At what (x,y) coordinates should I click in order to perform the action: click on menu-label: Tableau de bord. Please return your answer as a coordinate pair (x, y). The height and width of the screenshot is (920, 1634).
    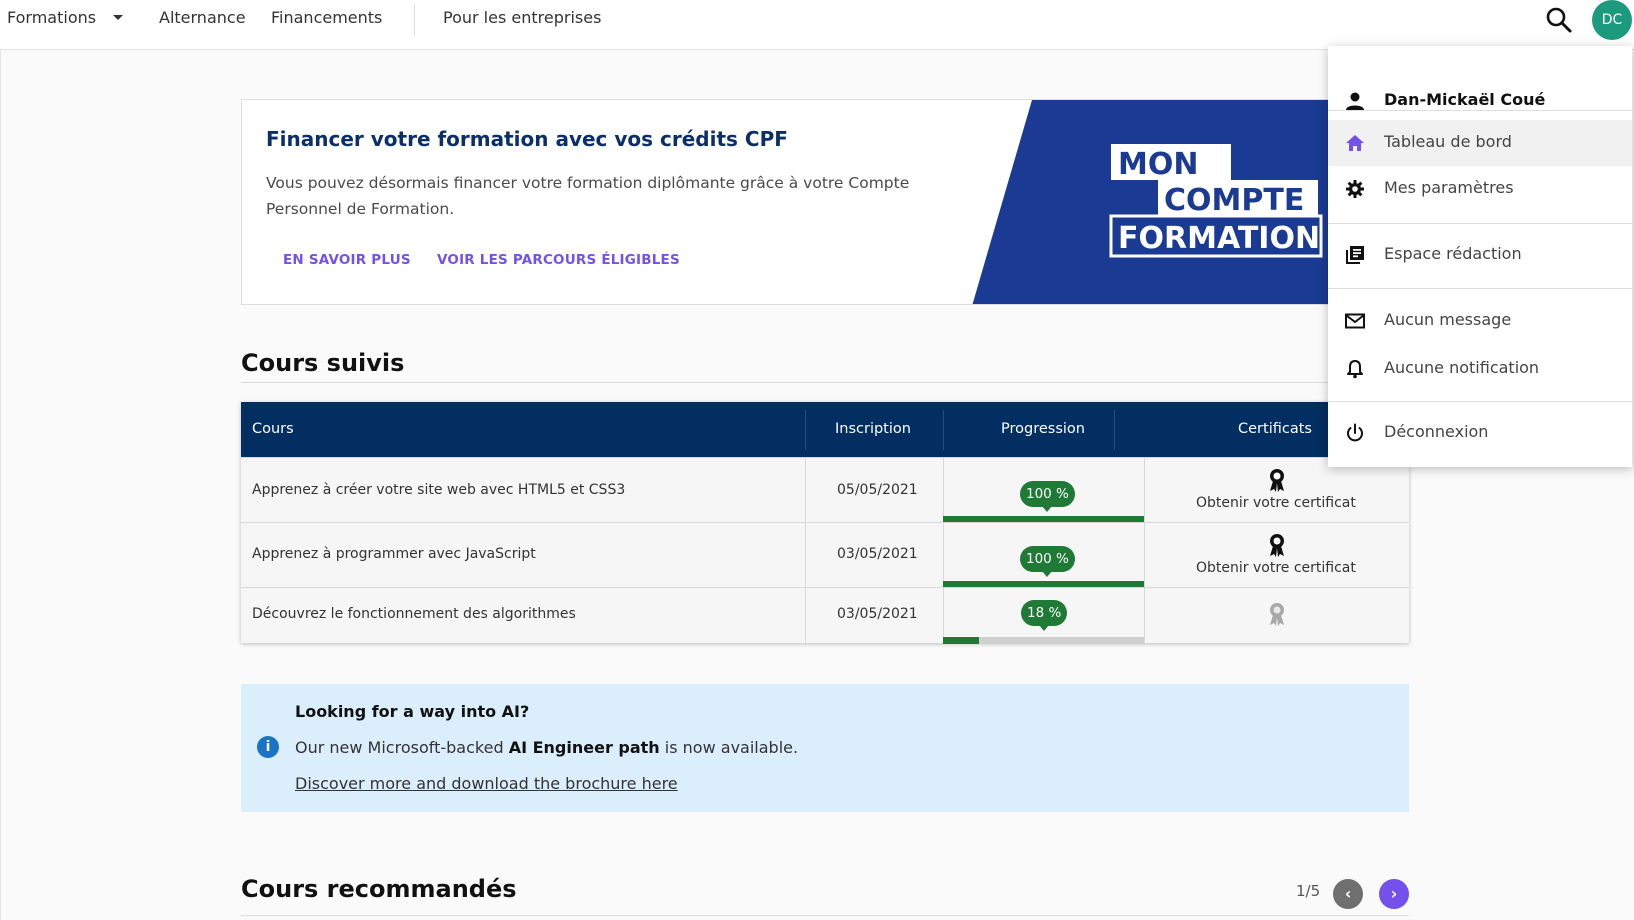
    Looking at the image, I should click on (1448, 141).